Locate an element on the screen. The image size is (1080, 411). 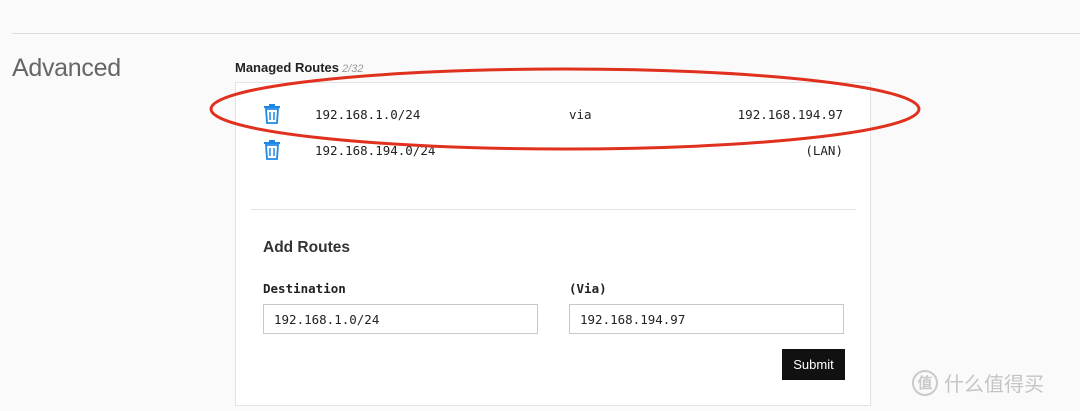
managed-routes-title: Managed Routes is located at coordinates (287, 67).